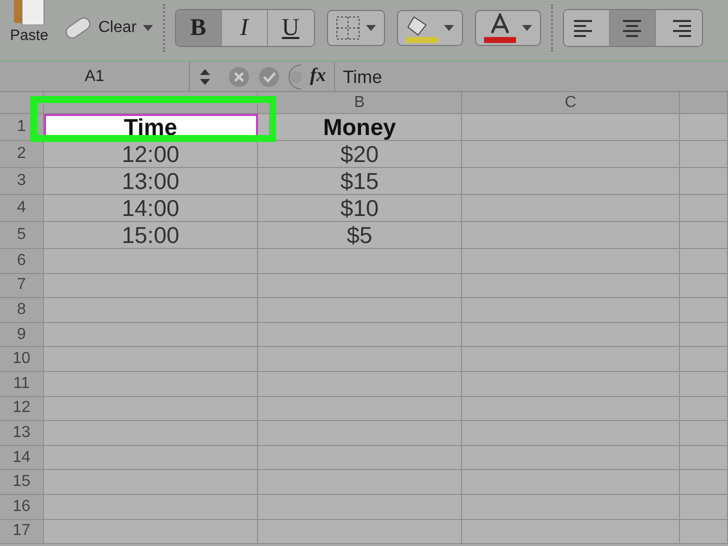 The width and height of the screenshot is (728, 546). What do you see at coordinates (507, 28) in the screenshot?
I see `font-color-button` at bounding box center [507, 28].